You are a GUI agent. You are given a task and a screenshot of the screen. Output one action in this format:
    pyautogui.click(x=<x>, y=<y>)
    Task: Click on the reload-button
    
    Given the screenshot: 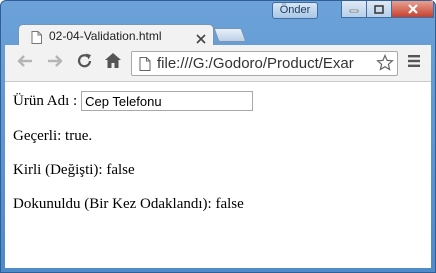 What is the action you would take?
    pyautogui.click(x=85, y=63)
    